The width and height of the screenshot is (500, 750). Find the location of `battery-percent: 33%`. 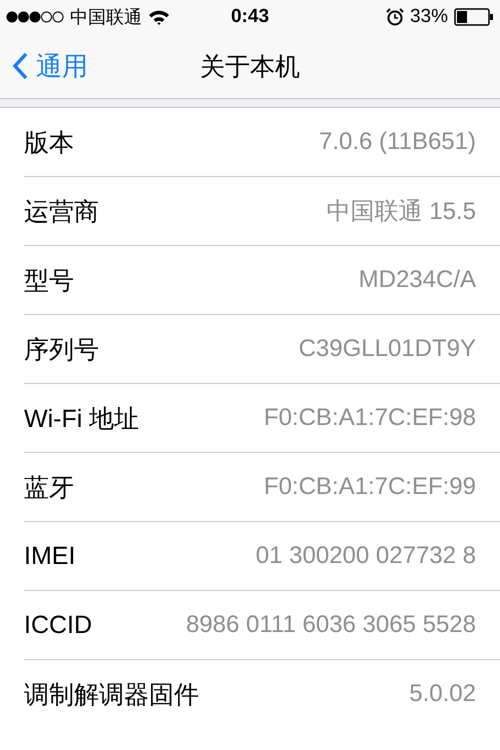

battery-percent: 33% is located at coordinates (429, 17).